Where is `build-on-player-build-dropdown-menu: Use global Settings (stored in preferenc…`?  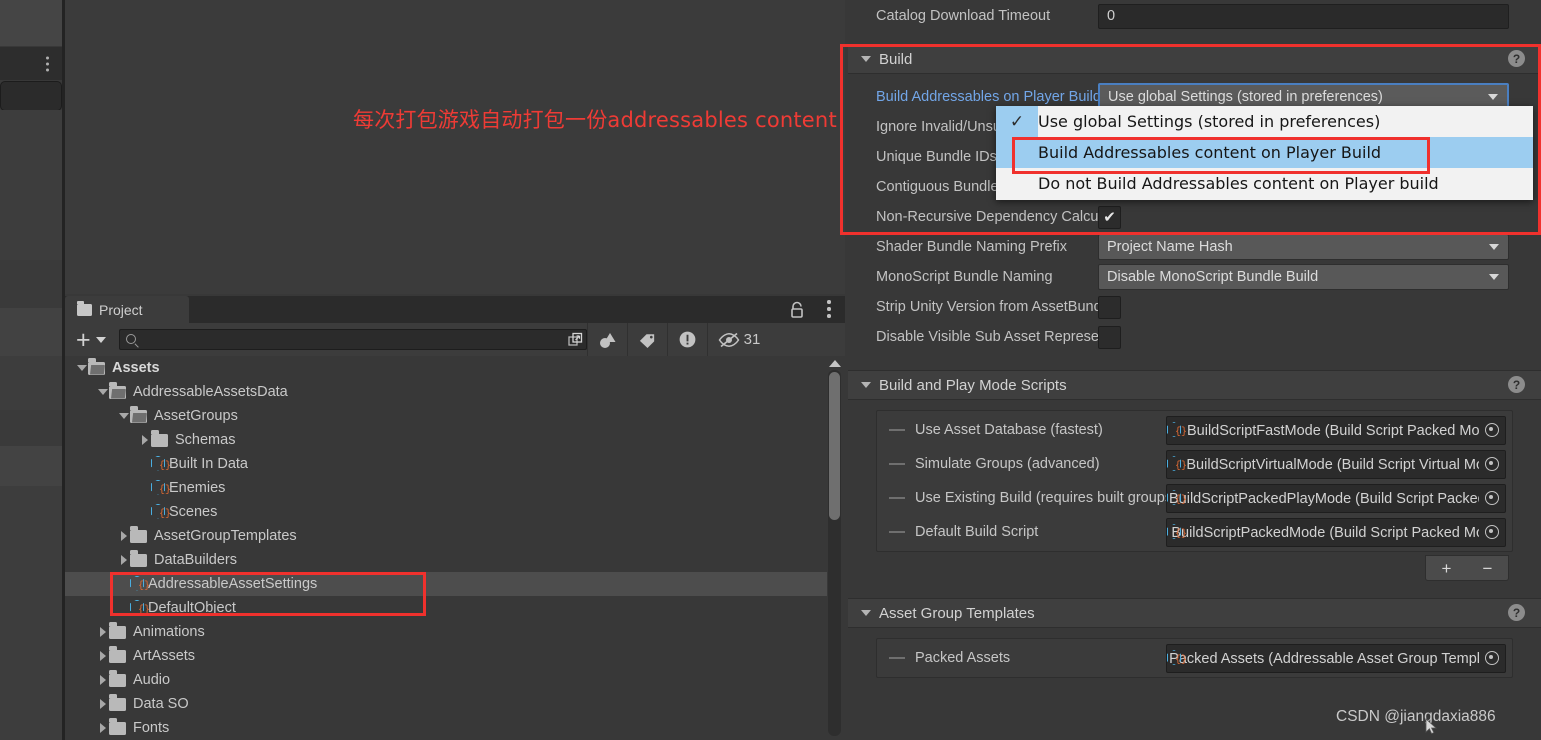
build-on-player-build-dropdown-menu: Use global Settings (stored in preferenc… is located at coordinates (1264, 153).